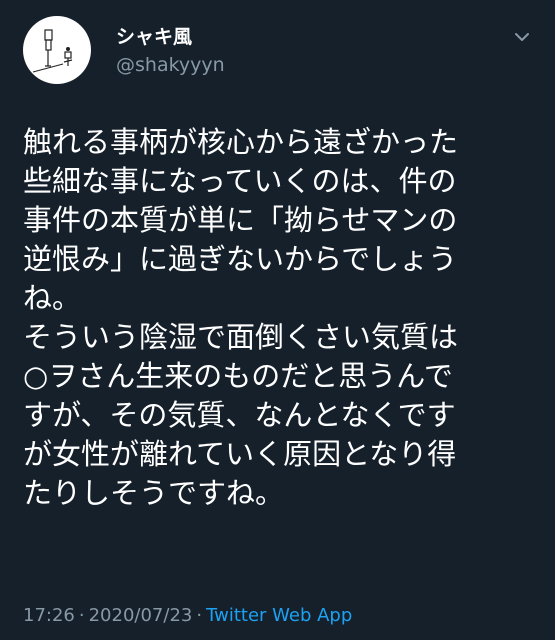 The image size is (555, 640). Describe the element at coordinates (240, 181) in the screenshot. I see `tweet-text-line: 些細な事になっていくのは、件の` at that location.